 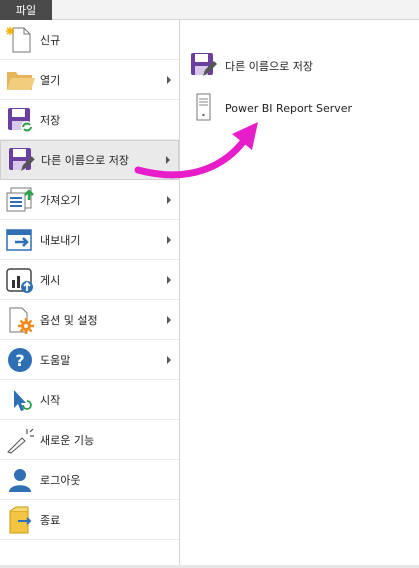 What do you see at coordinates (20, 280) in the screenshot?
I see `publish-icon` at bounding box center [20, 280].